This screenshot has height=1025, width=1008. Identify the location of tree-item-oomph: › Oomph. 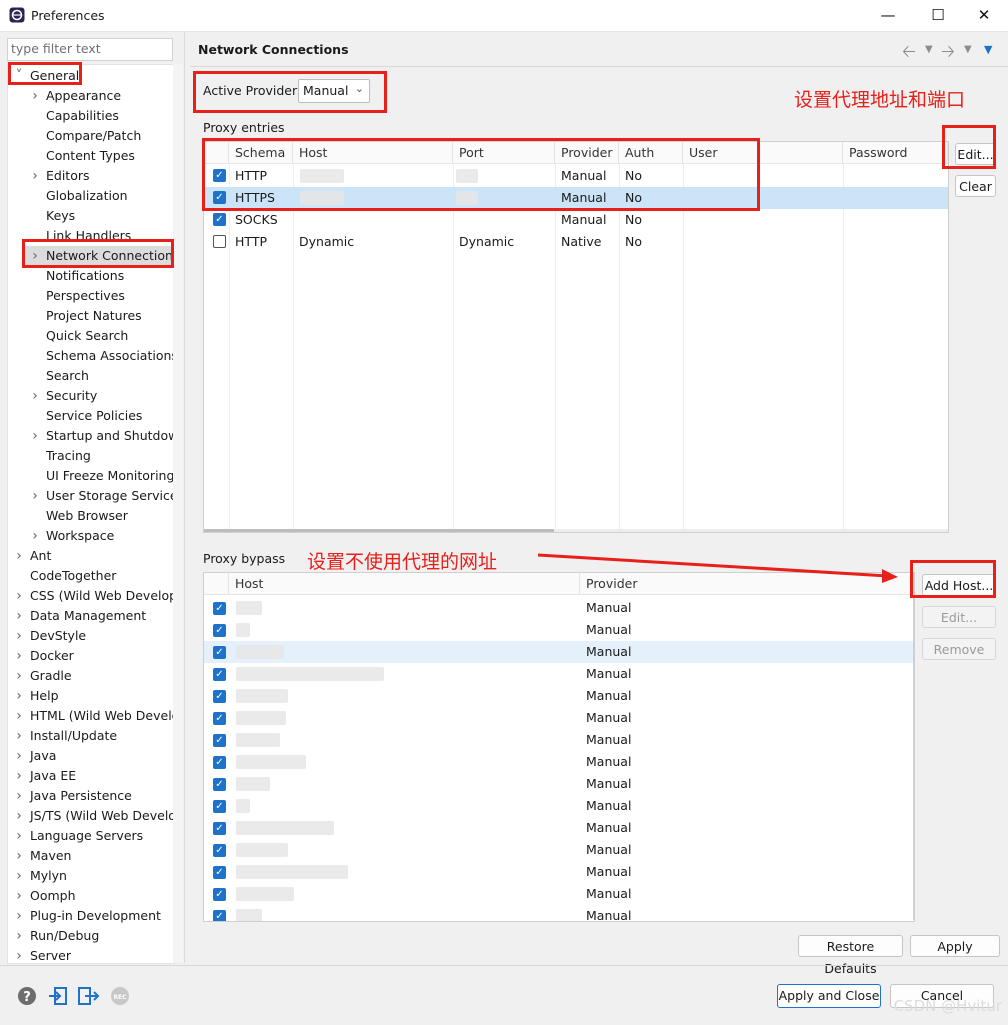
(91, 896).